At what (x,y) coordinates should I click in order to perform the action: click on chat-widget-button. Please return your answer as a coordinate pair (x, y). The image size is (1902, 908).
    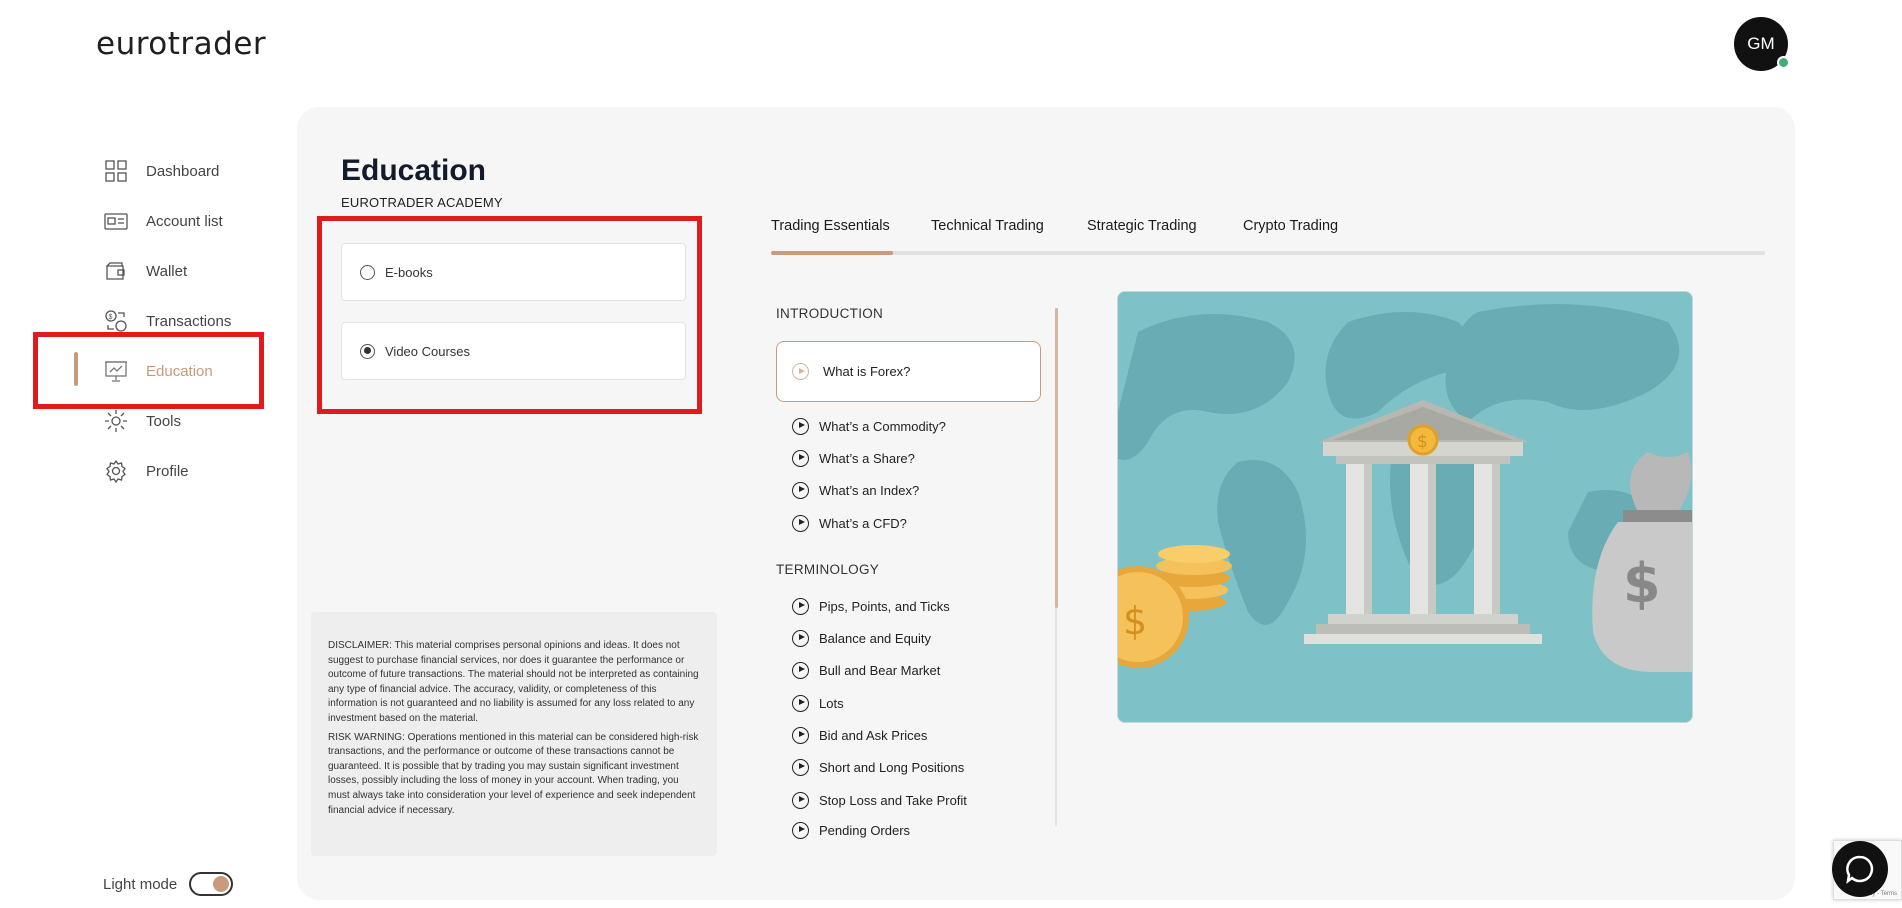
    Looking at the image, I should click on (1860, 869).